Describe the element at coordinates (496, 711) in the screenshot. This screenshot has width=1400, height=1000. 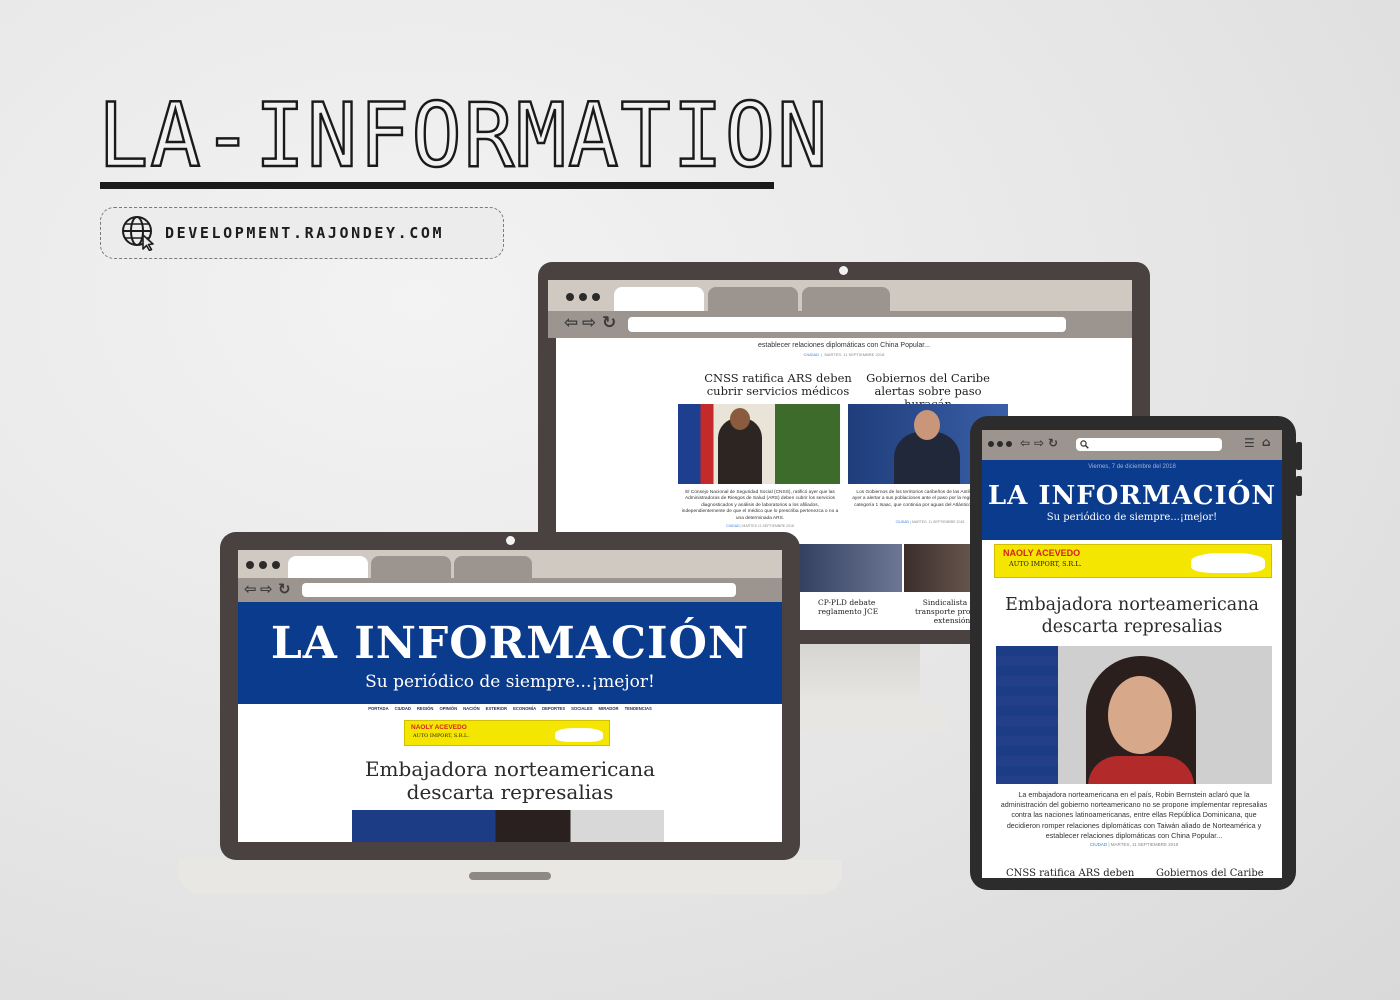
I see `nav-item: EXTERIOR` at that location.